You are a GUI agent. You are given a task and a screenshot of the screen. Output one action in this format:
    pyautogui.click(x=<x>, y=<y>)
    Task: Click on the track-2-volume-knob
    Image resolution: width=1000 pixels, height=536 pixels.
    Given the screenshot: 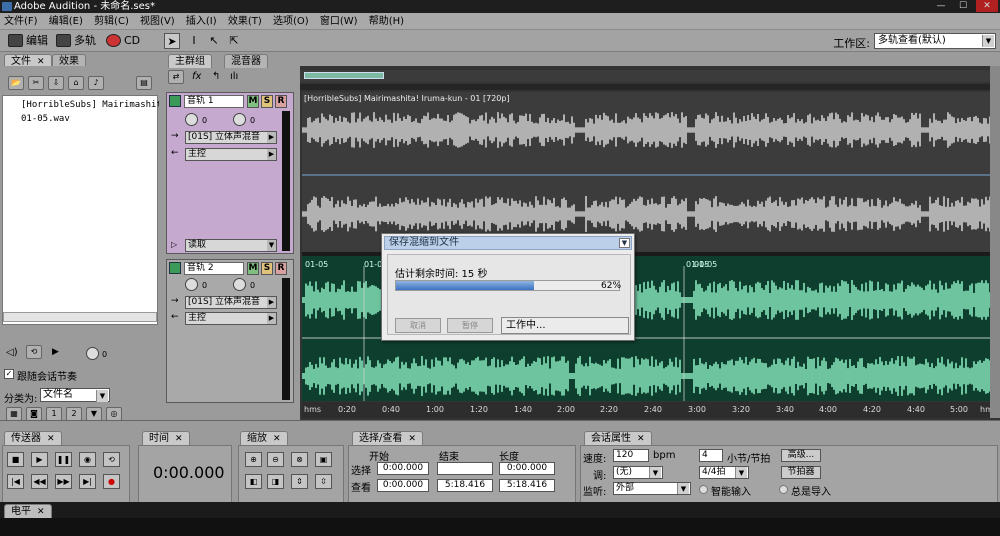 What is the action you would take?
    pyautogui.click(x=191, y=284)
    